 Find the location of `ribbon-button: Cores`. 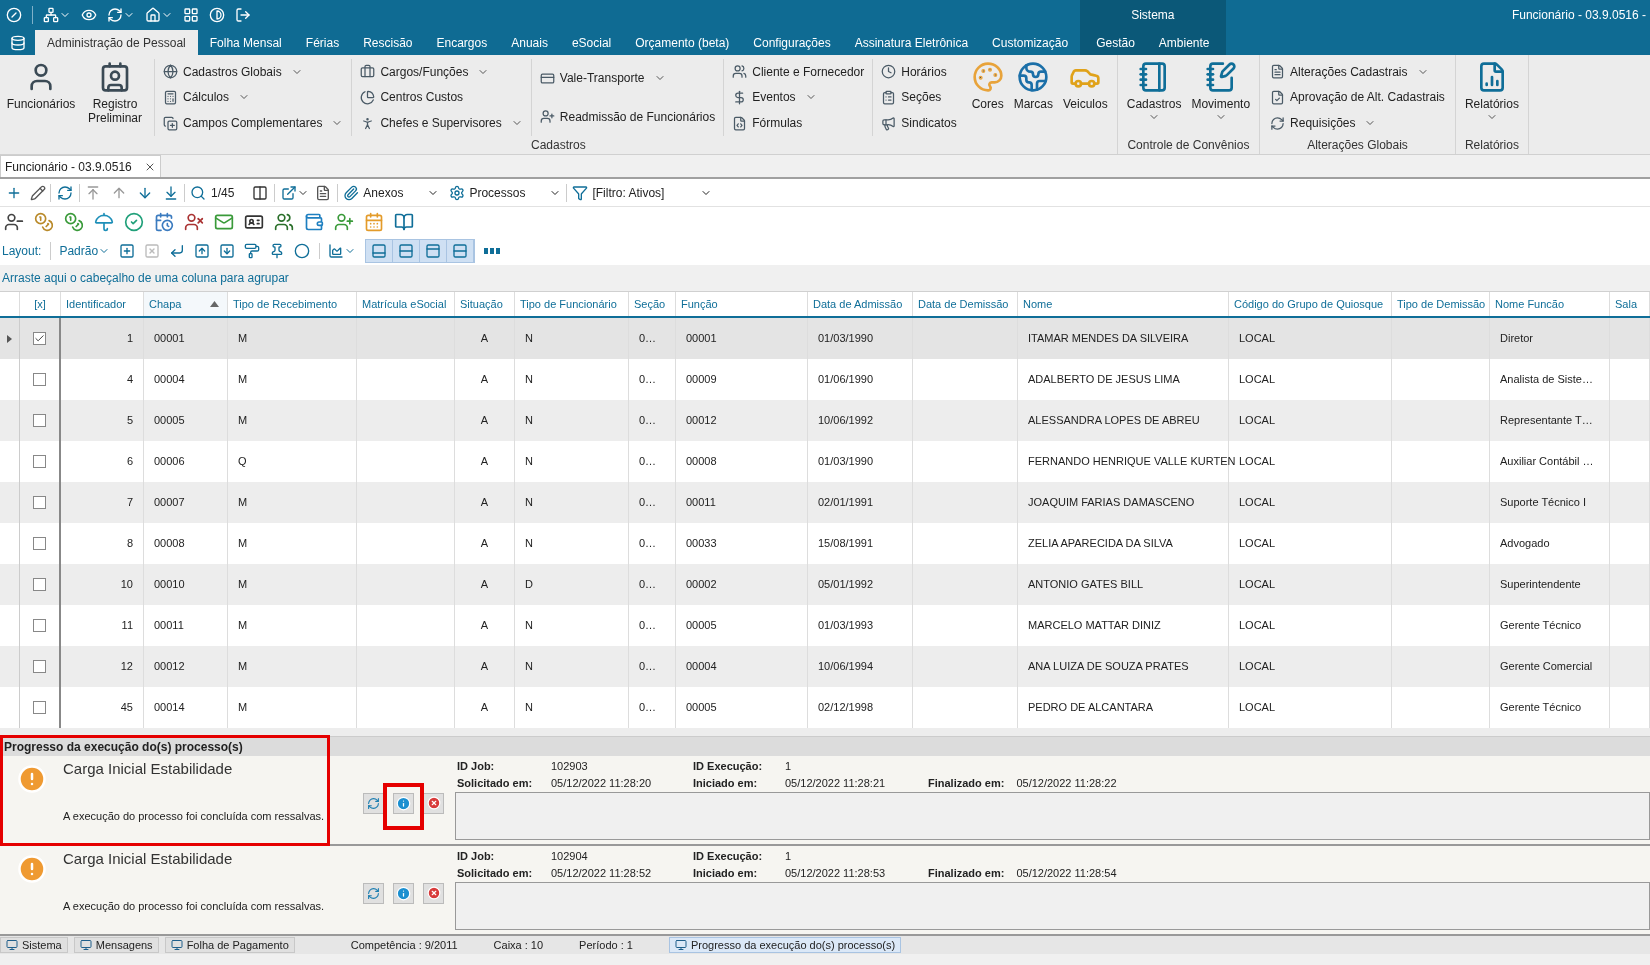

ribbon-button: Cores is located at coordinates (987, 85).